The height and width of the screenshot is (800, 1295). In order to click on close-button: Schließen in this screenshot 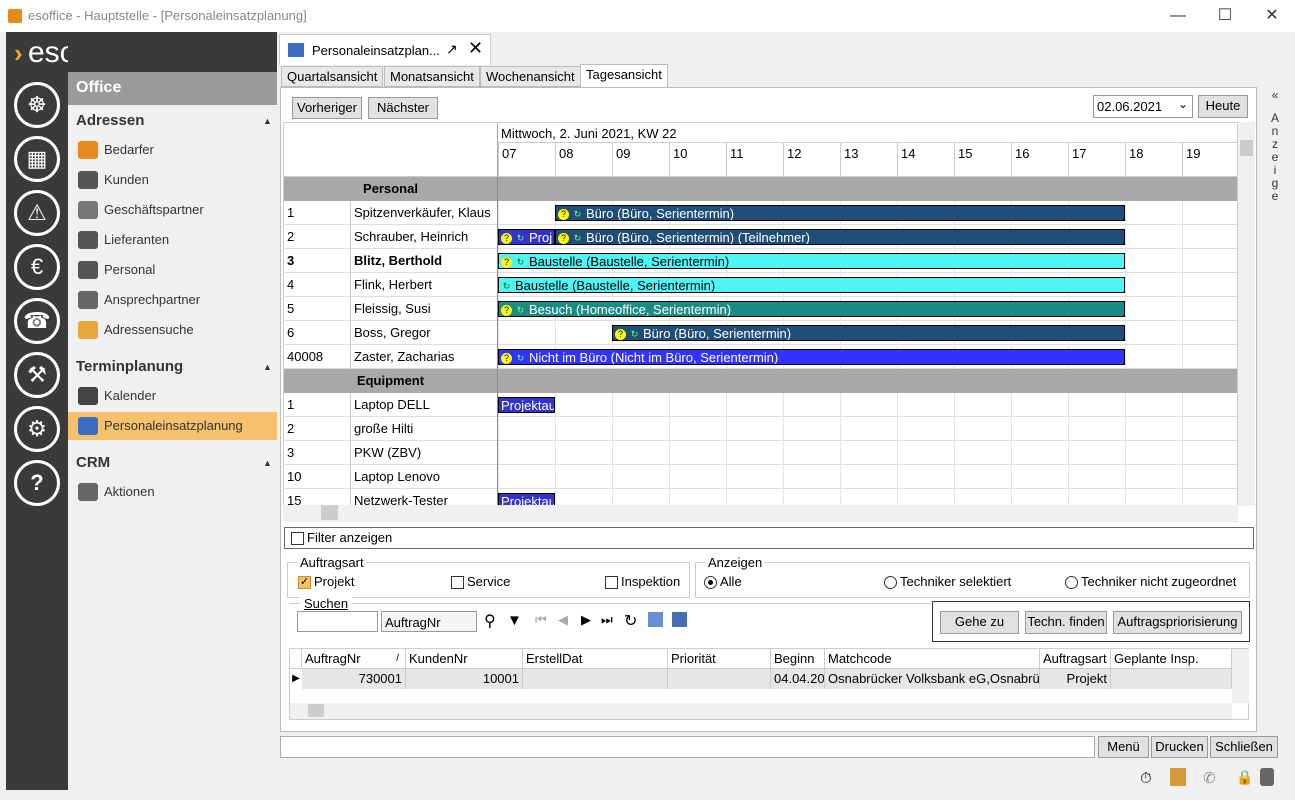, I will do `click(1244, 747)`.